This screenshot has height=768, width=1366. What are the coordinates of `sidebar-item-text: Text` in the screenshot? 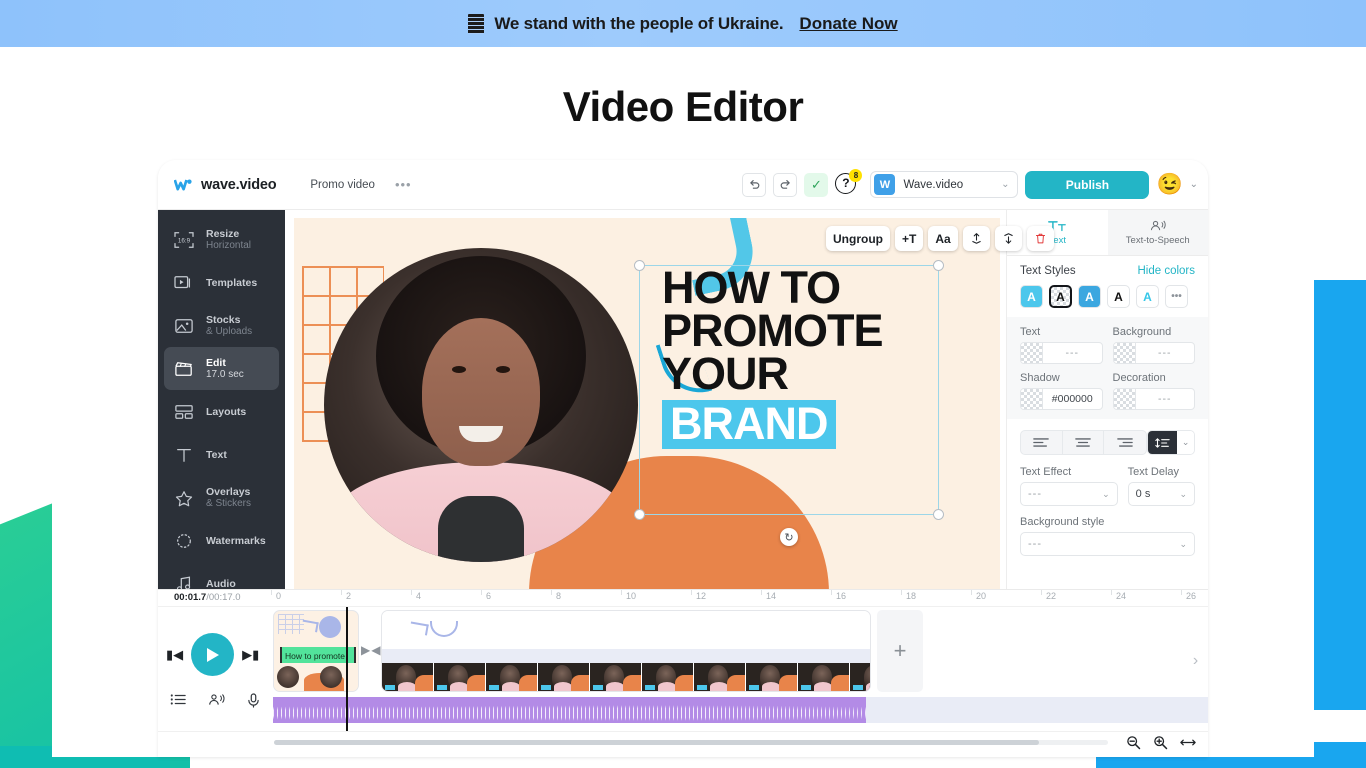 It's located at (221, 454).